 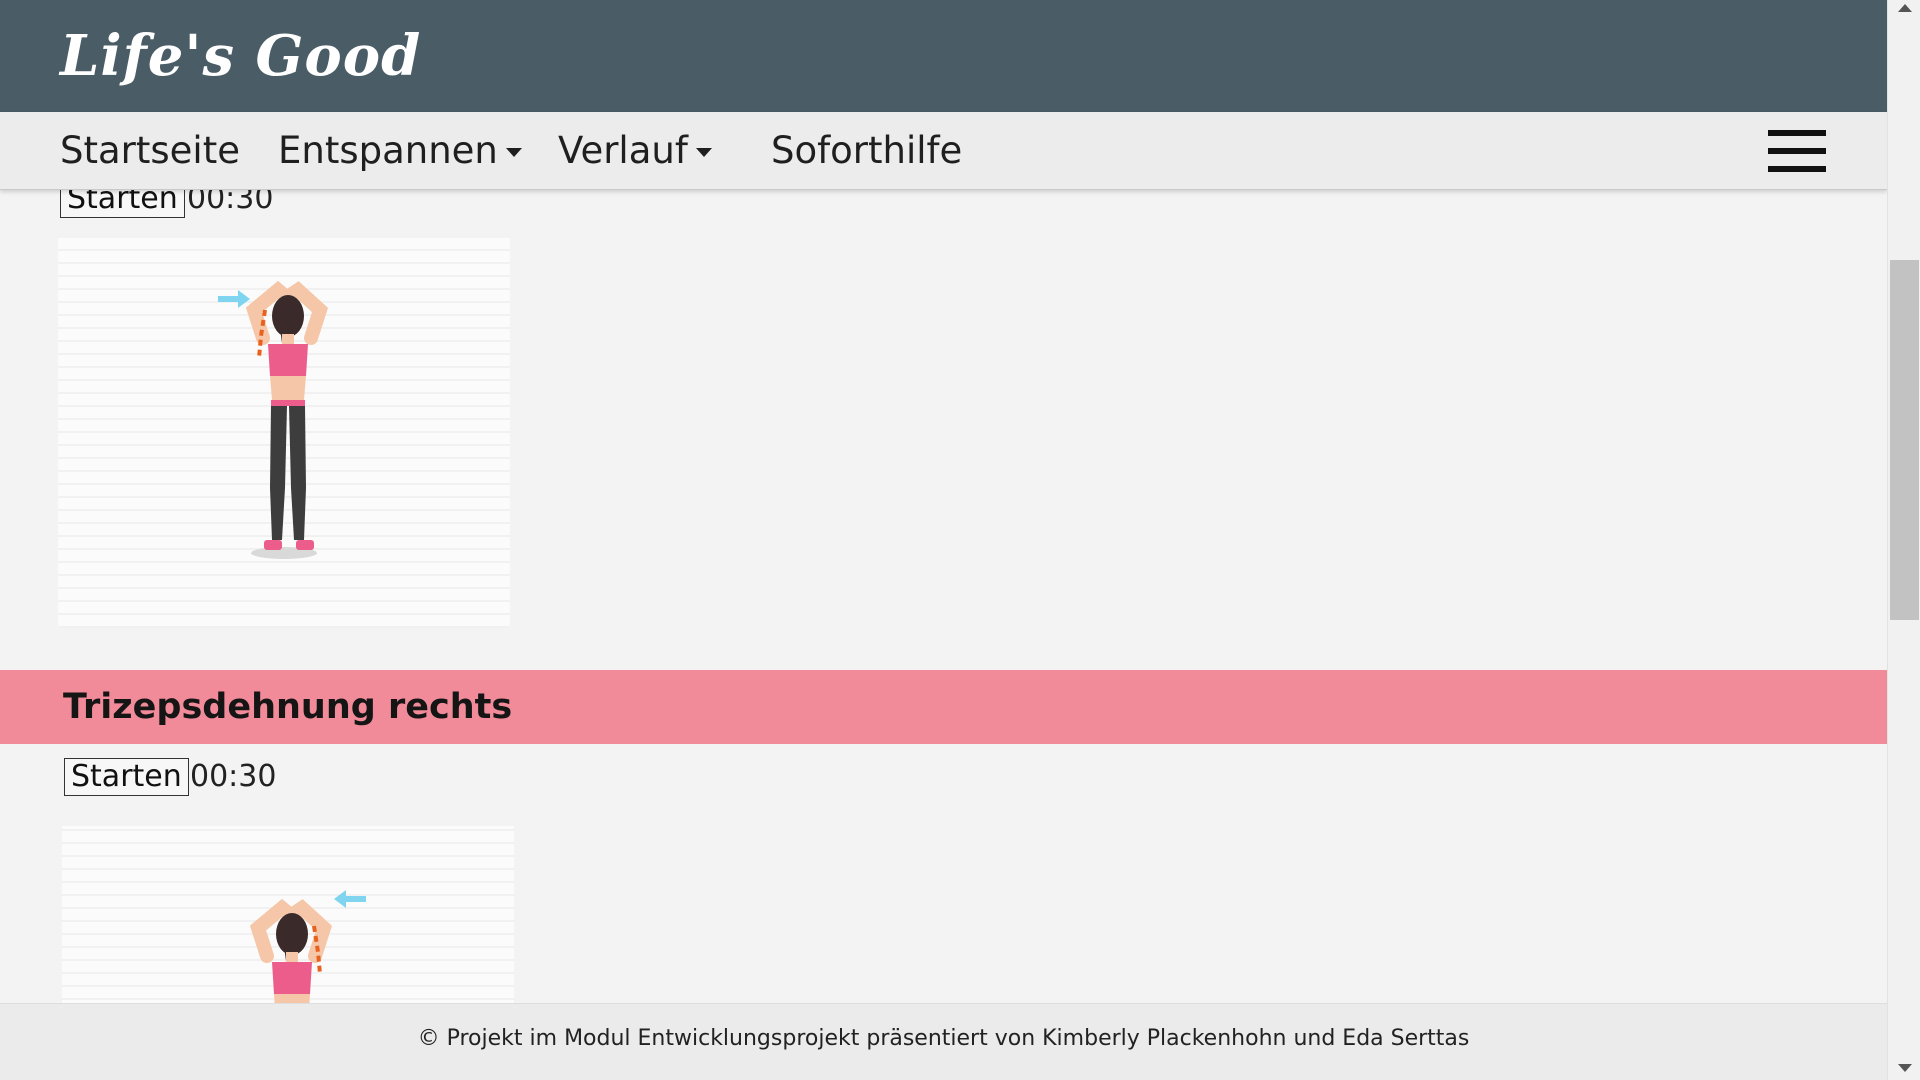 I want to click on nav-item-label: Verlauf, so click(x=623, y=150).